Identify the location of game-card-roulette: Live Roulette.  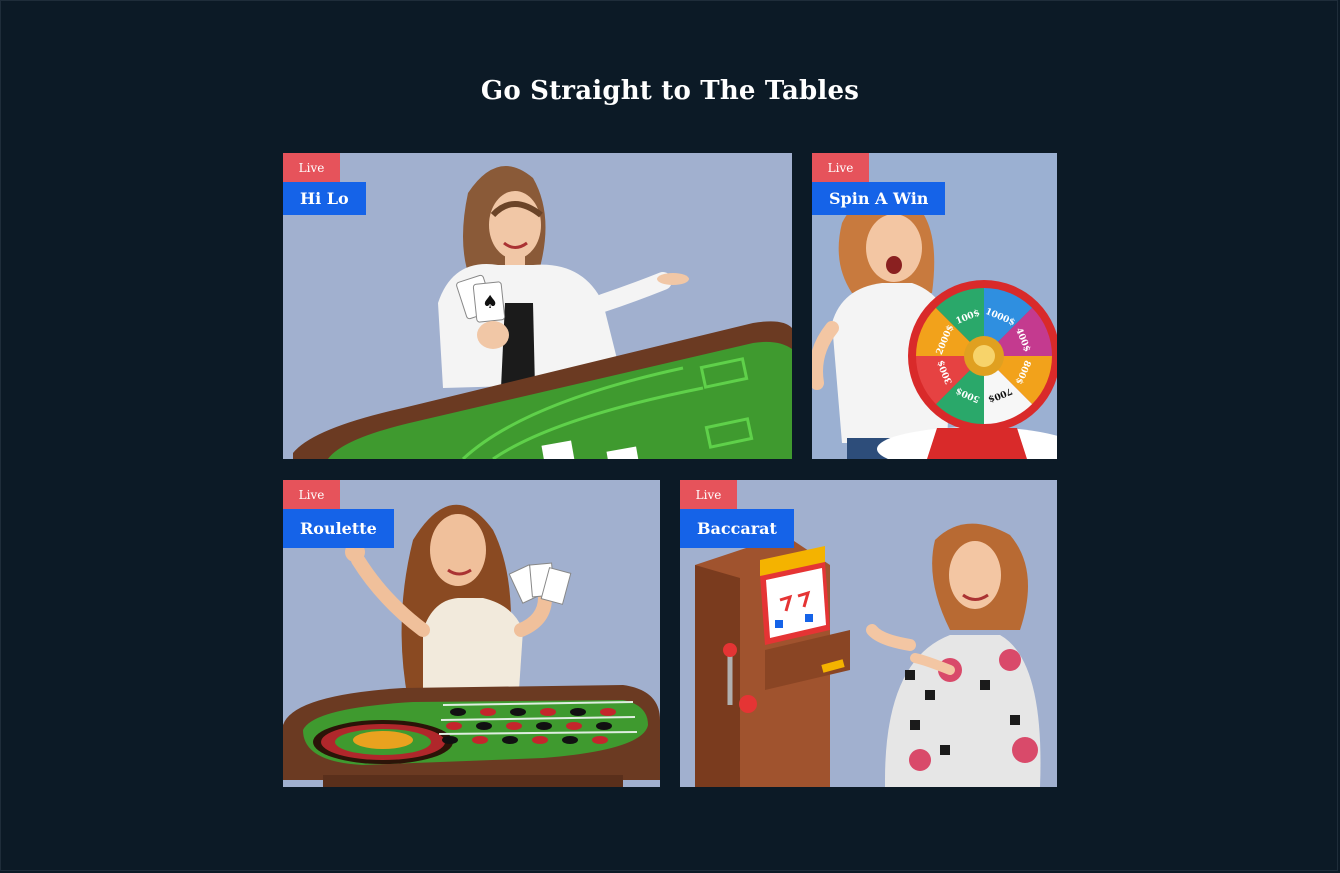
(471, 633).